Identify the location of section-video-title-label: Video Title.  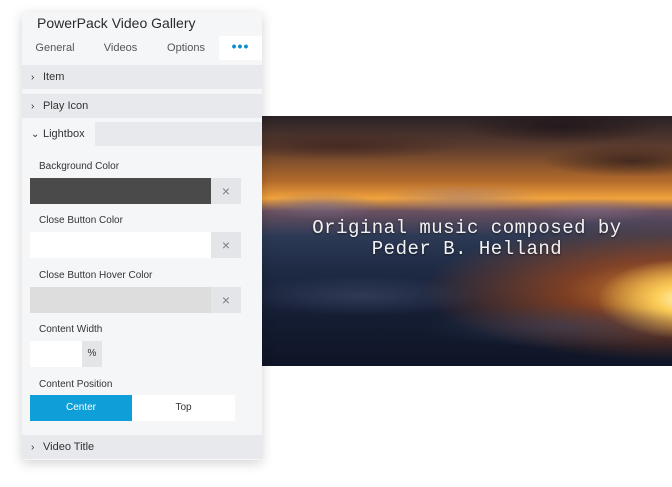
(69, 447).